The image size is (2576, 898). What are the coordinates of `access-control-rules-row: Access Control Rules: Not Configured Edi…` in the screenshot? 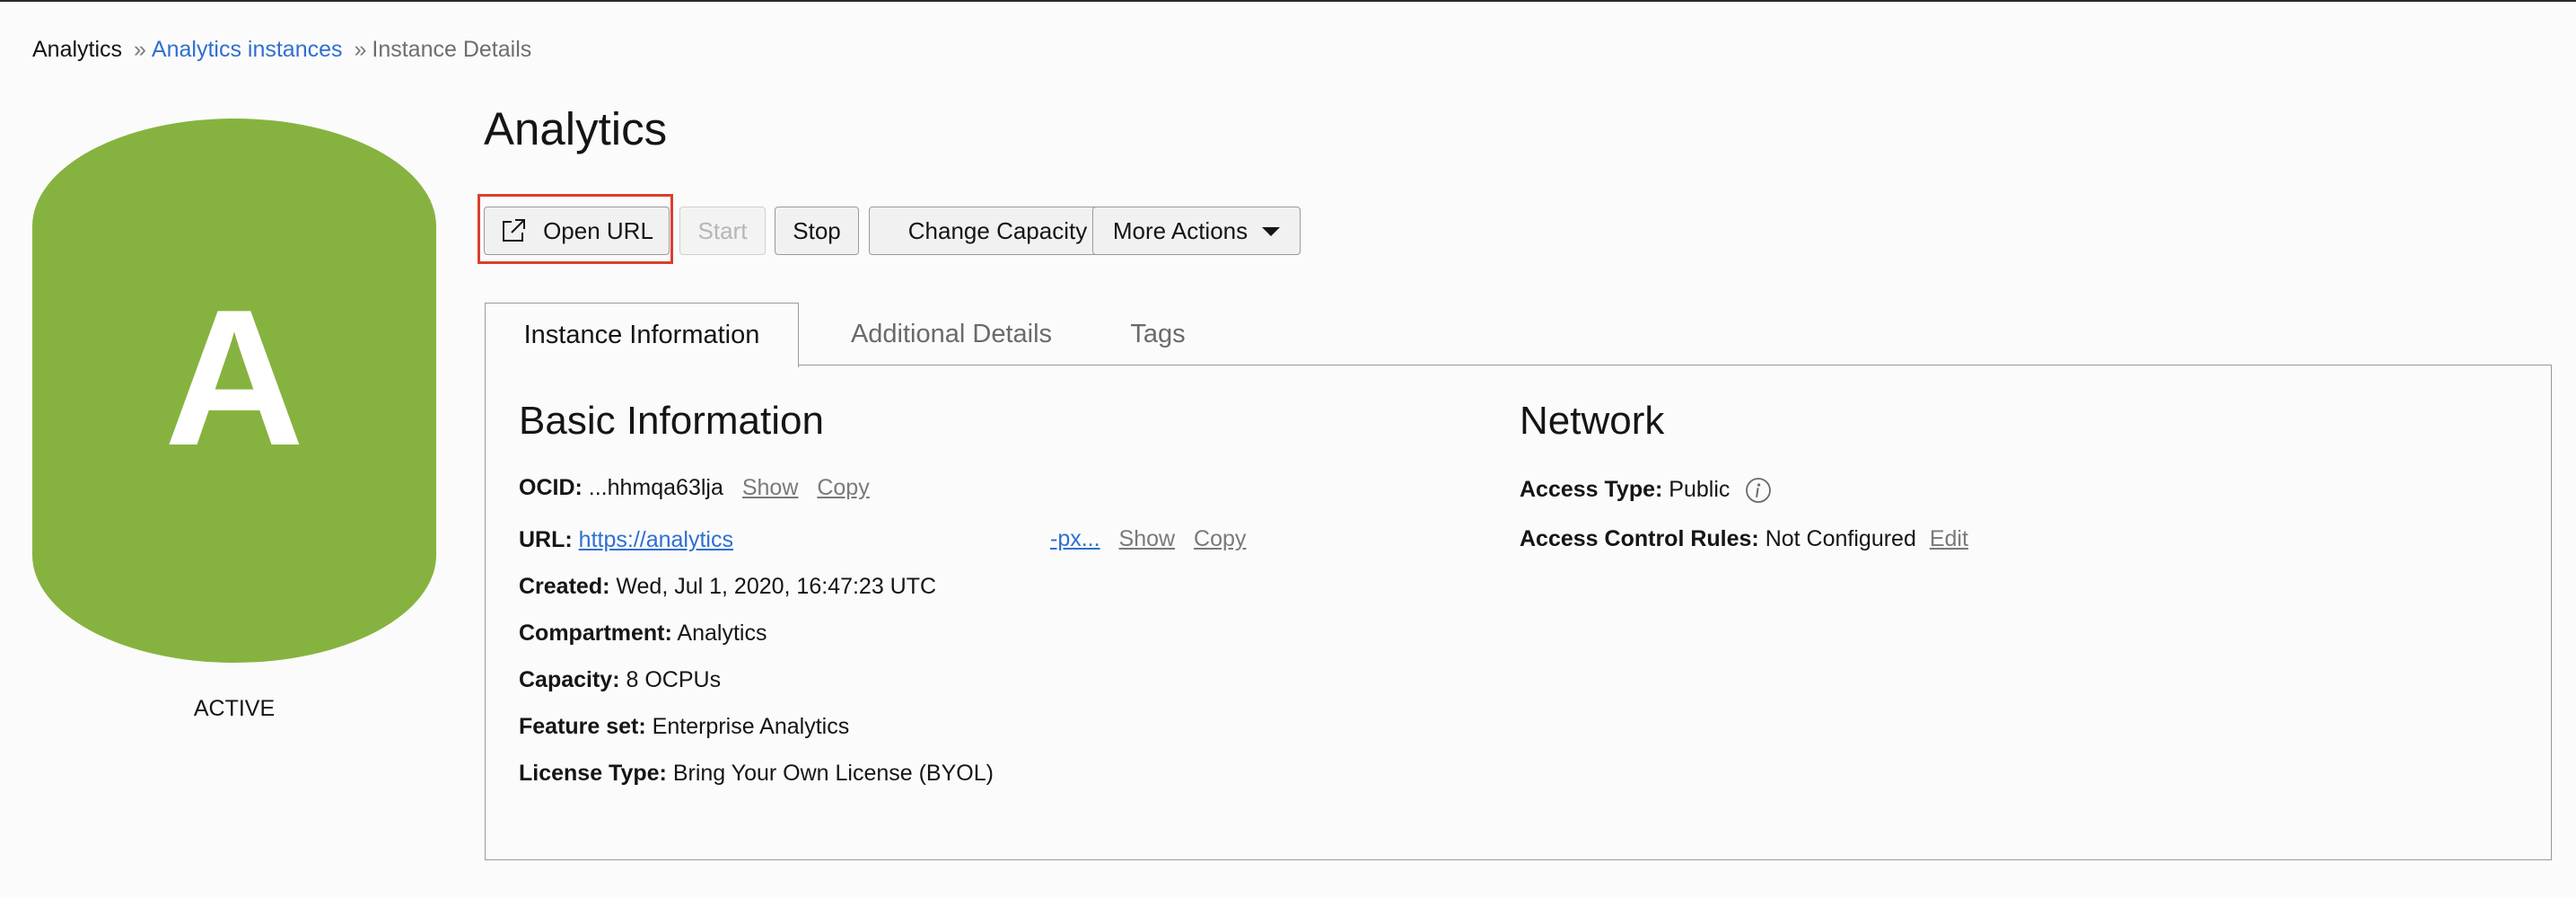 It's located at (1744, 538).